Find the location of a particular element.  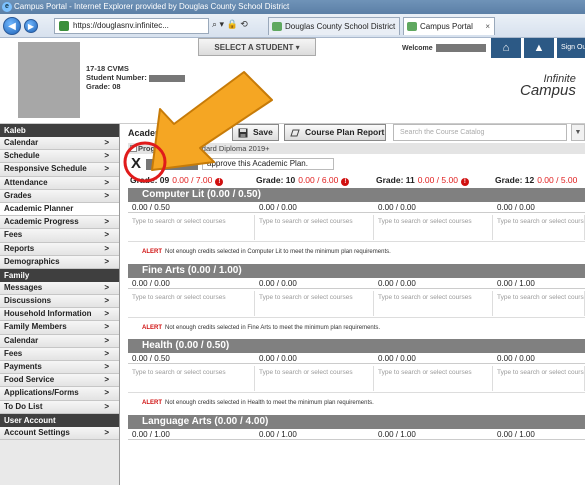

sidebar-item-account-settings: Account Settings > is located at coordinates (59, 433).